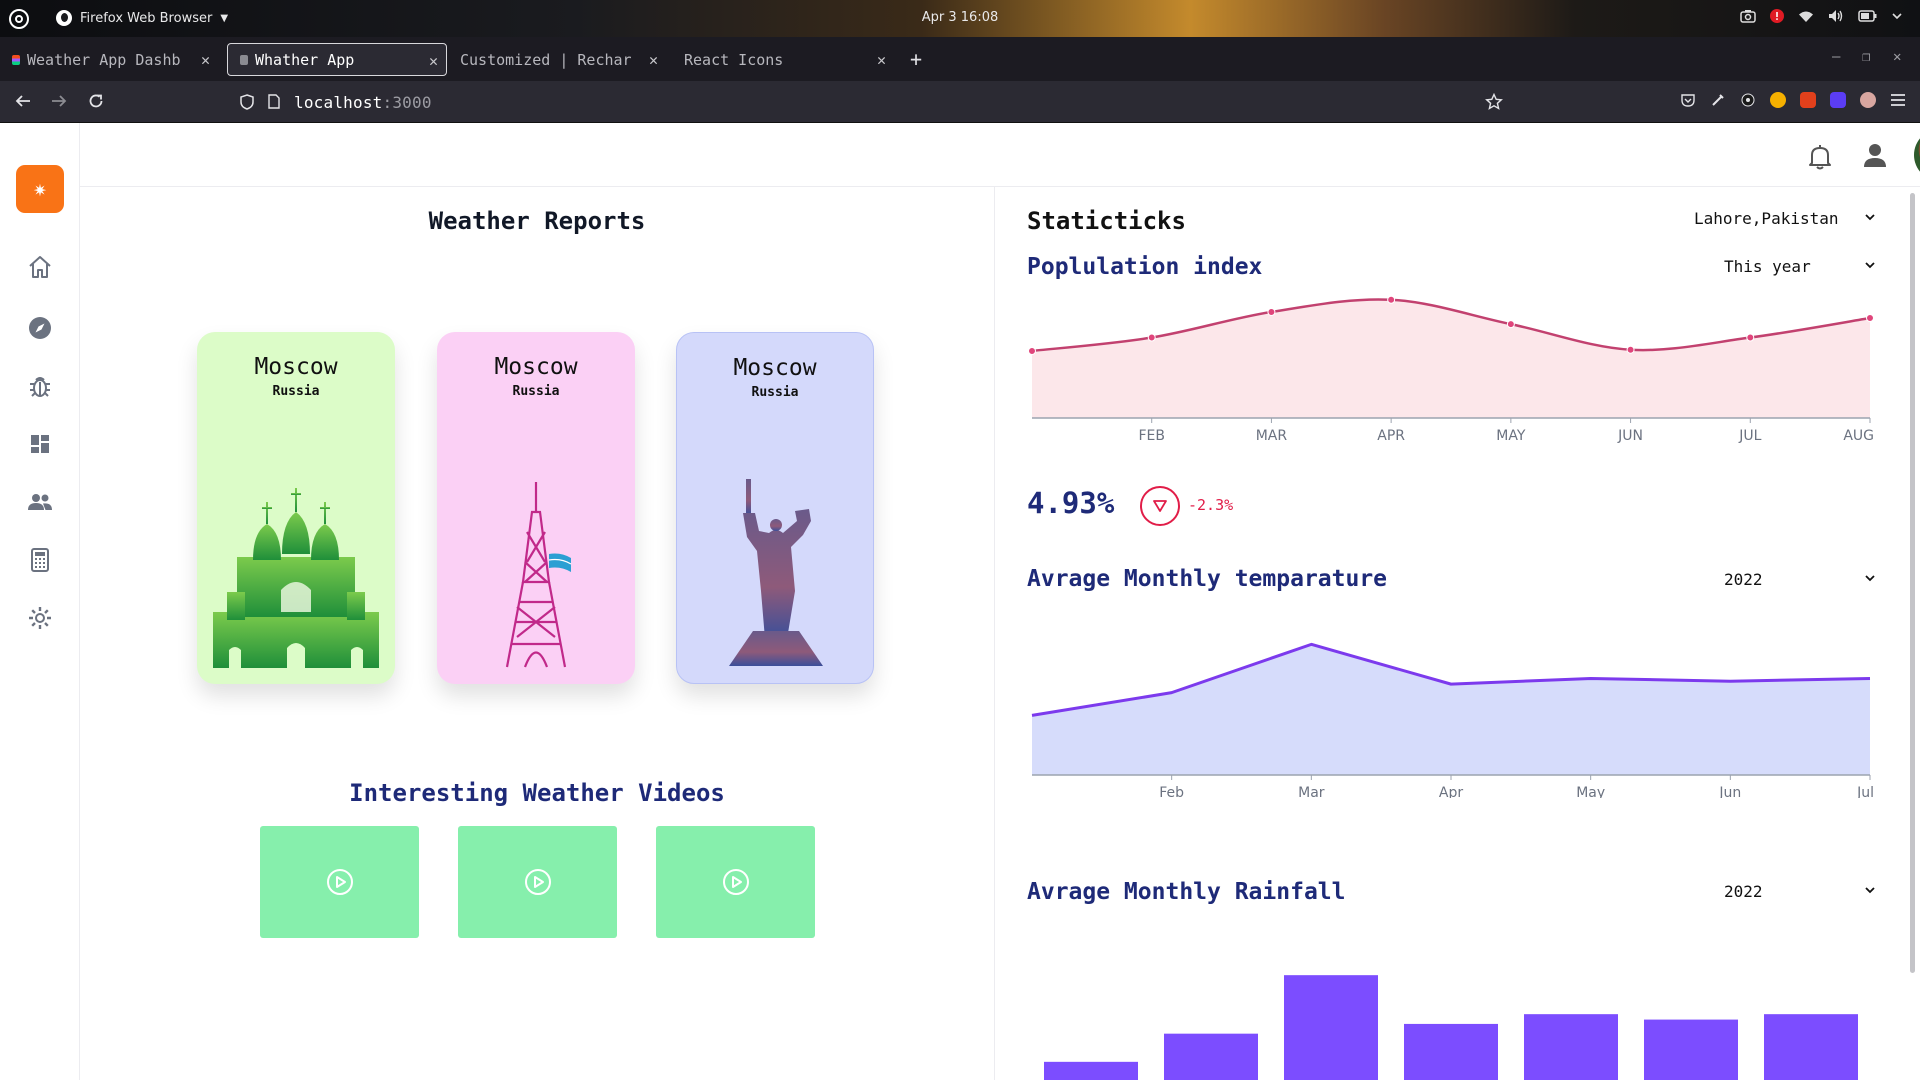  Describe the element at coordinates (1748, 16) in the screenshot. I see `screenshot-icon` at that location.